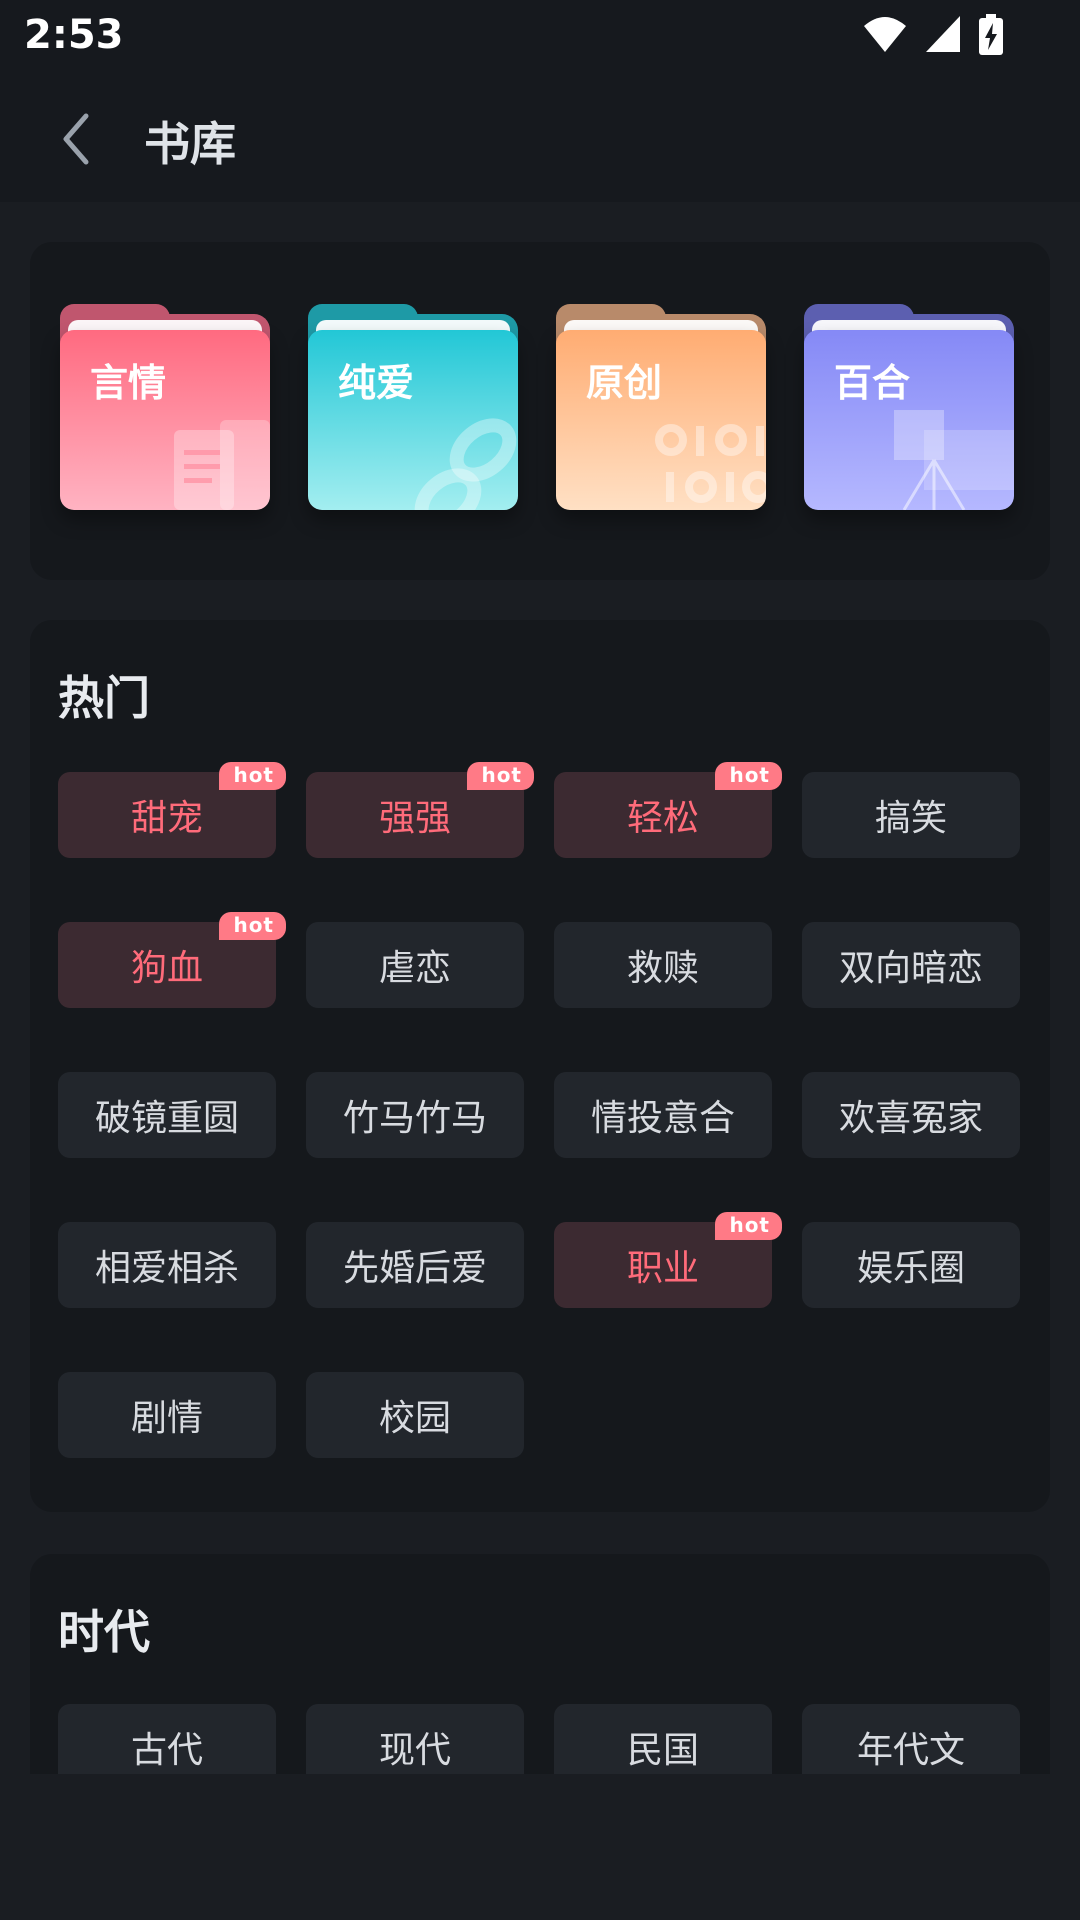 Image resolution: width=1080 pixels, height=1920 pixels. Describe the element at coordinates (167, 1415) in the screenshot. I see `tag-juqing: 剧情` at that location.